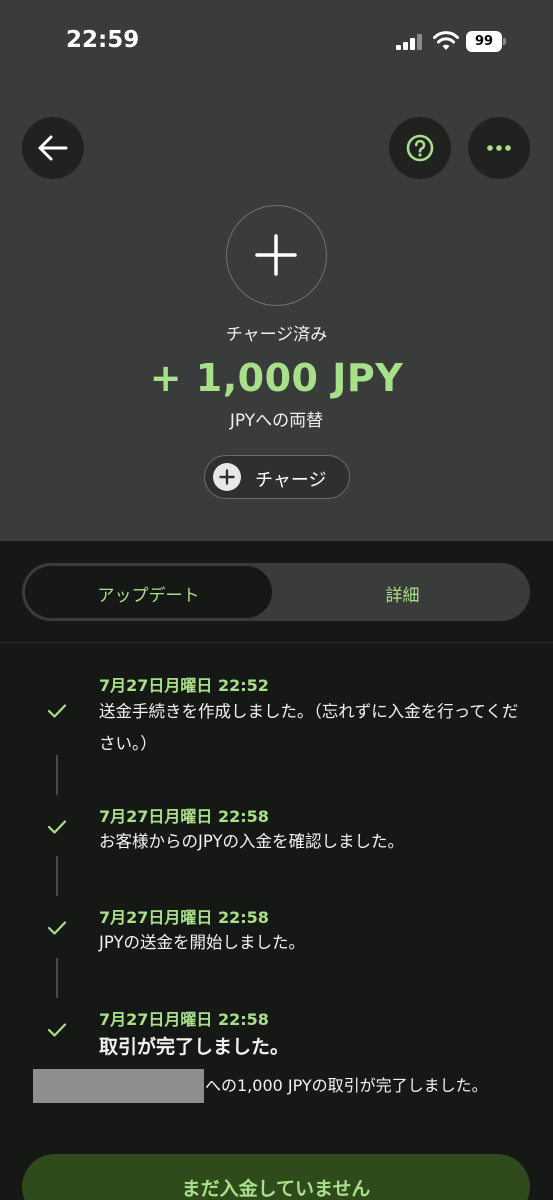 This screenshot has height=1200, width=553. I want to click on status-bar: 22:59 99, so click(276, 40).